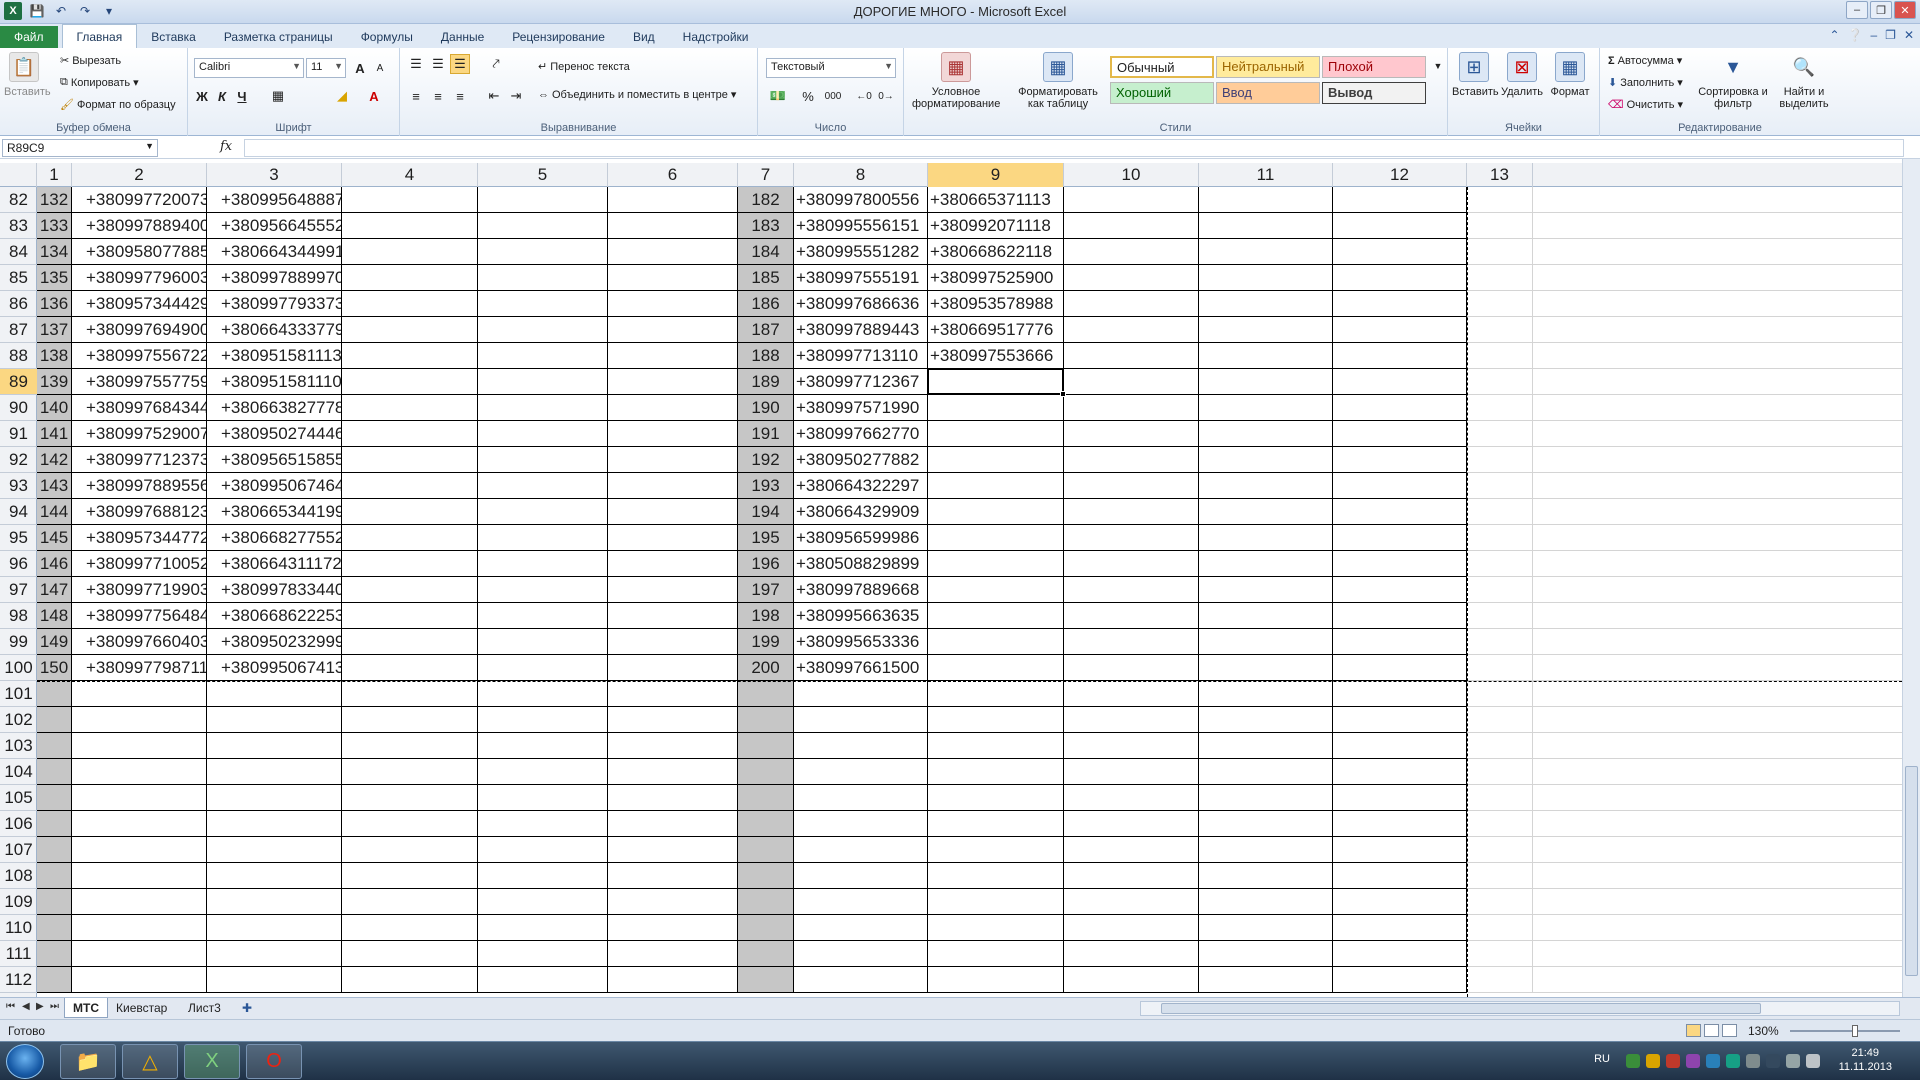 Image resolution: width=1920 pixels, height=1080 pixels. What do you see at coordinates (766, 928) in the screenshot?
I see `cell-c7` at bounding box center [766, 928].